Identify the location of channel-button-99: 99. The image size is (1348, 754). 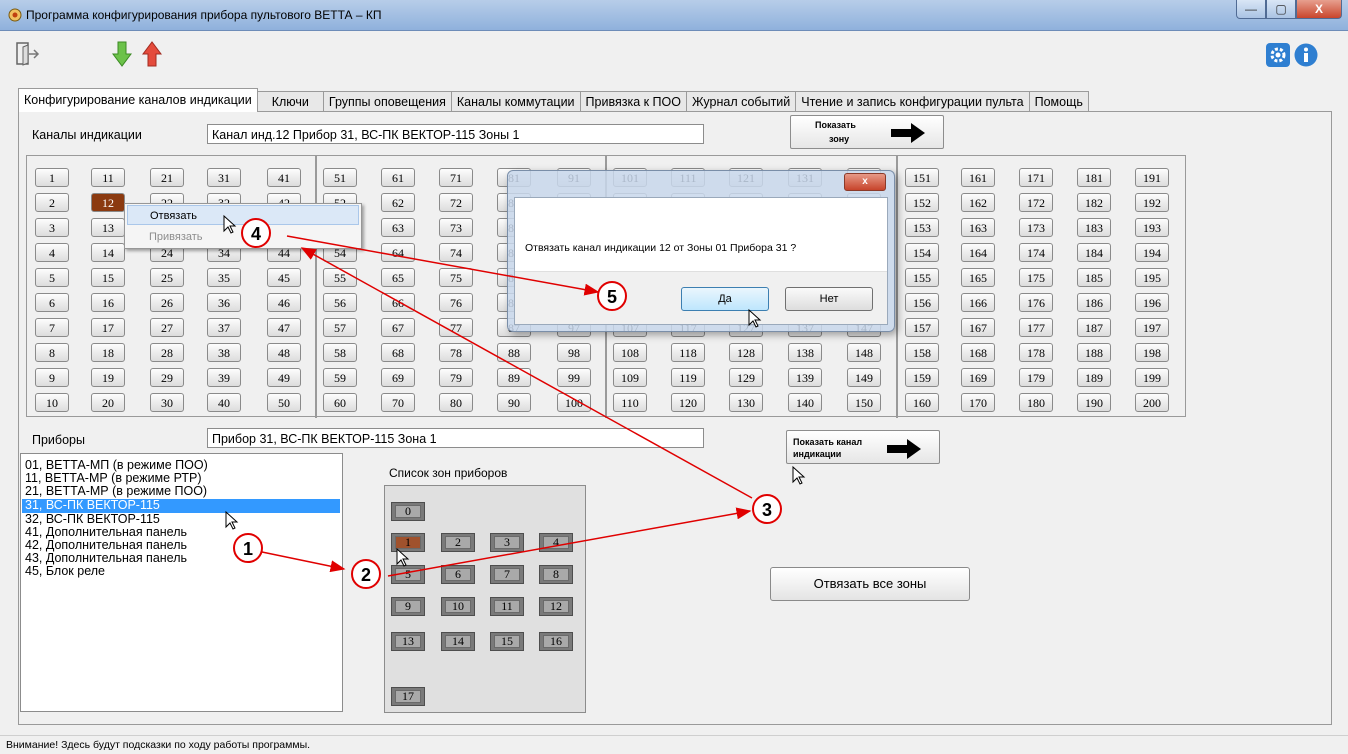
(574, 377).